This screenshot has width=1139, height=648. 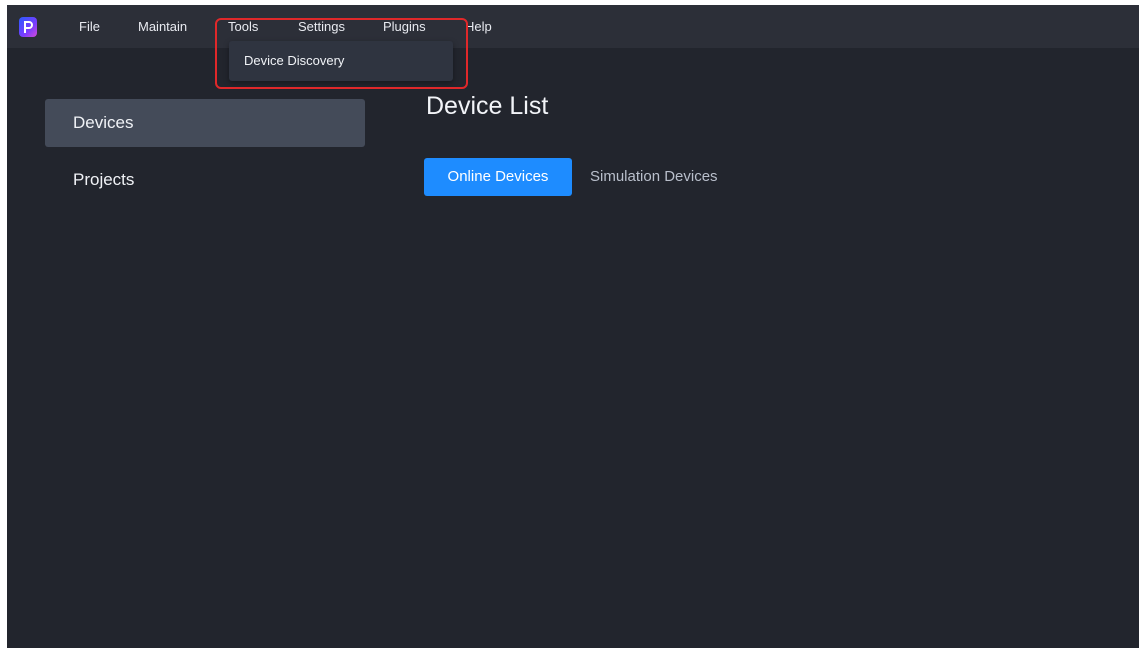 What do you see at coordinates (294, 61) in the screenshot?
I see `menu-item-device-discovery: Device Discovery` at bounding box center [294, 61].